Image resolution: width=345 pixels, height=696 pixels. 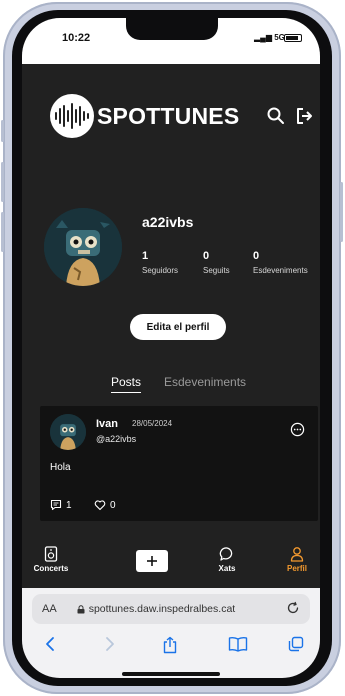 What do you see at coordinates (280, 270) in the screenshot?
I see `stat-label: Esdeveniments` at bounding box center [280, 270].